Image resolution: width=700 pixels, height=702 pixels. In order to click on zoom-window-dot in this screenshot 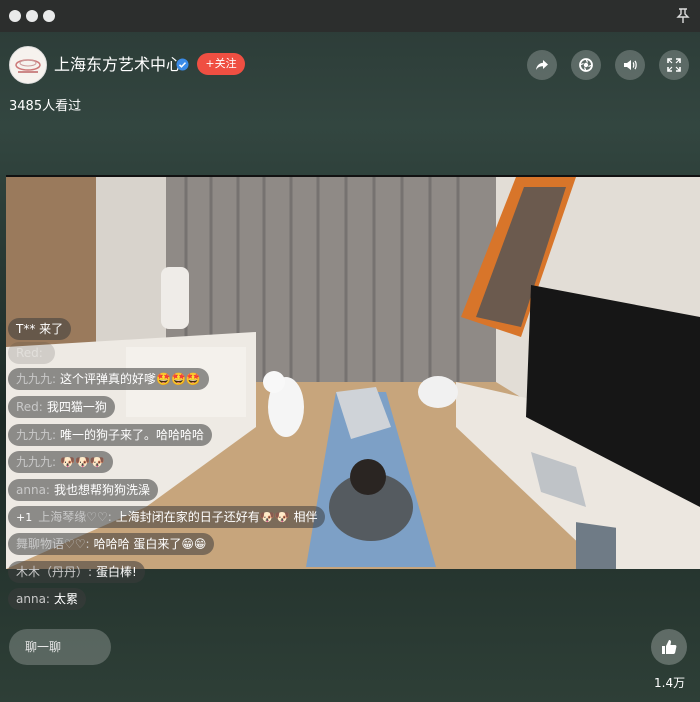, I will do `click(49, 16)`.